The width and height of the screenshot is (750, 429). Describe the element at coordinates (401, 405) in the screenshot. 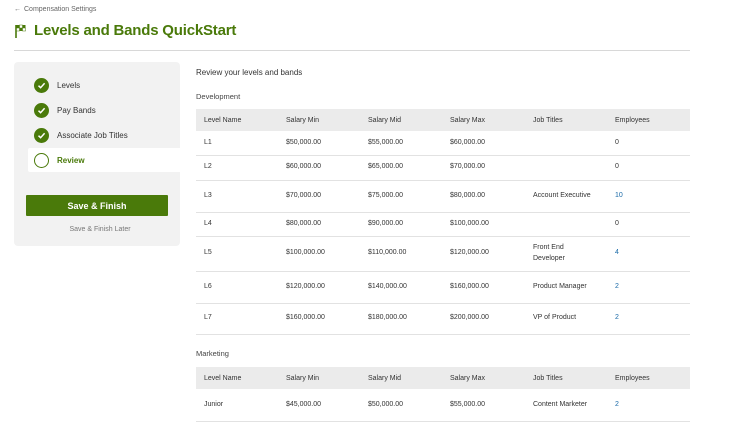

I see `cell-mid: $50,000.00` at that location.